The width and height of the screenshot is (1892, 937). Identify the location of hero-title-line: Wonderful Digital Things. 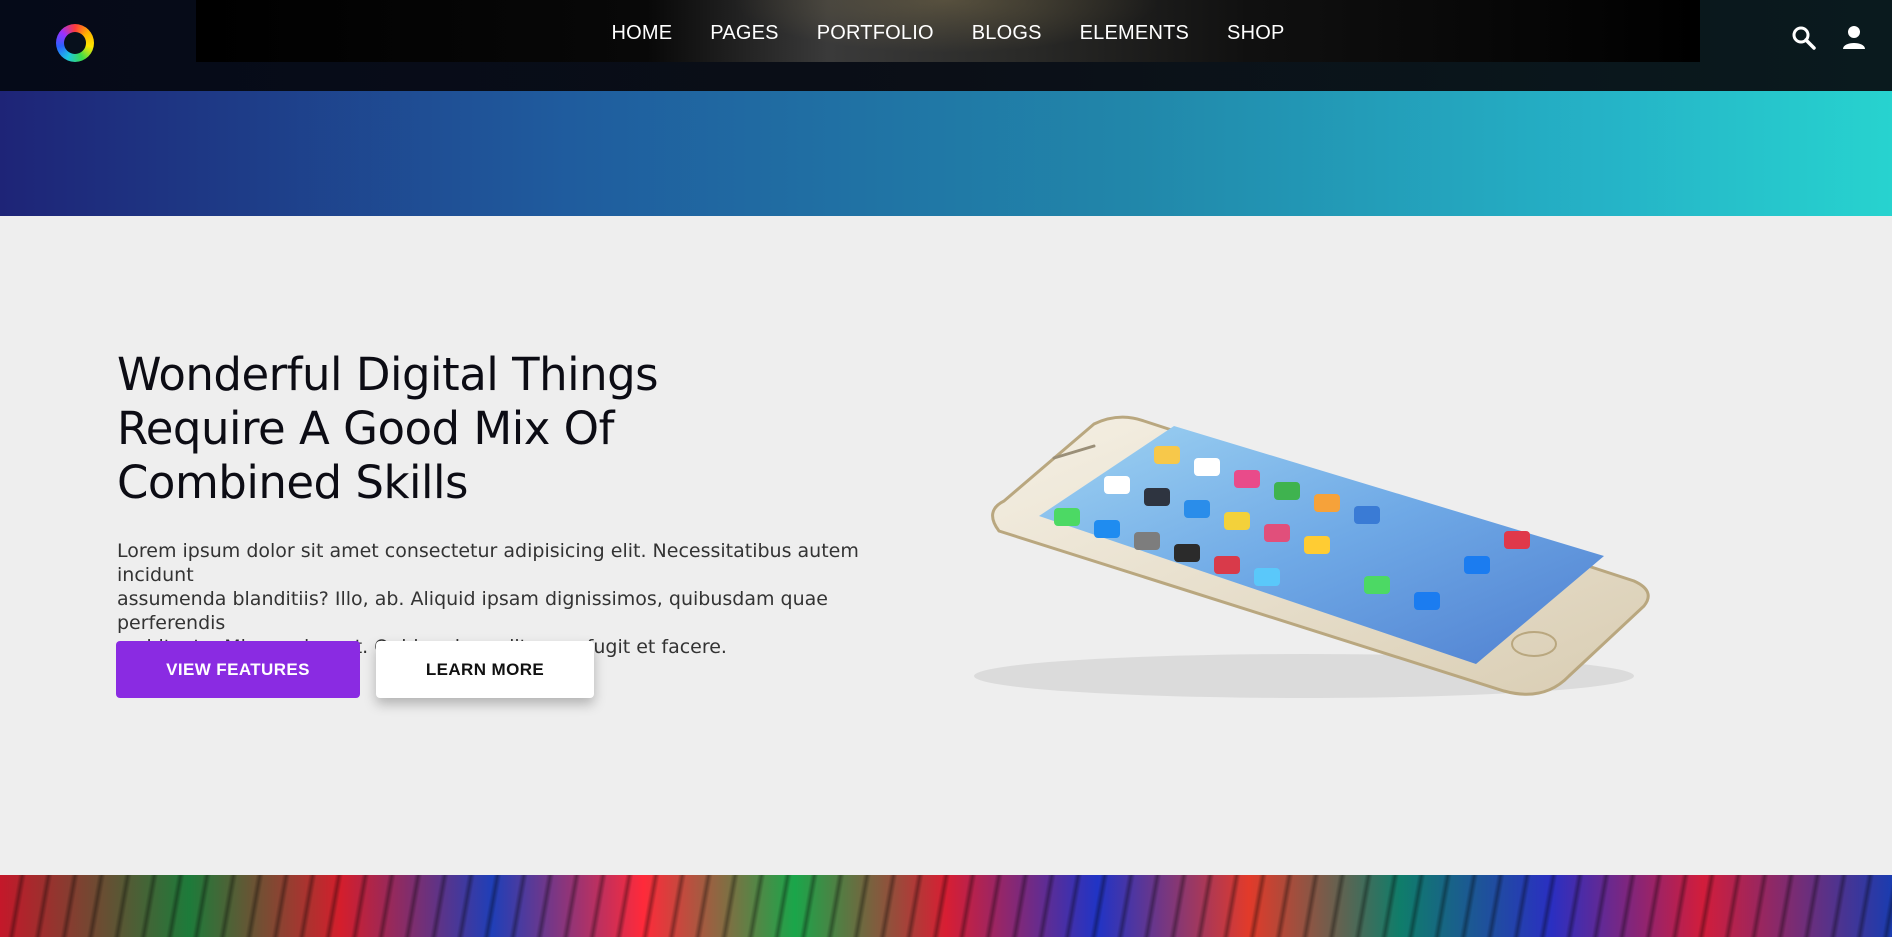
(388, 374).